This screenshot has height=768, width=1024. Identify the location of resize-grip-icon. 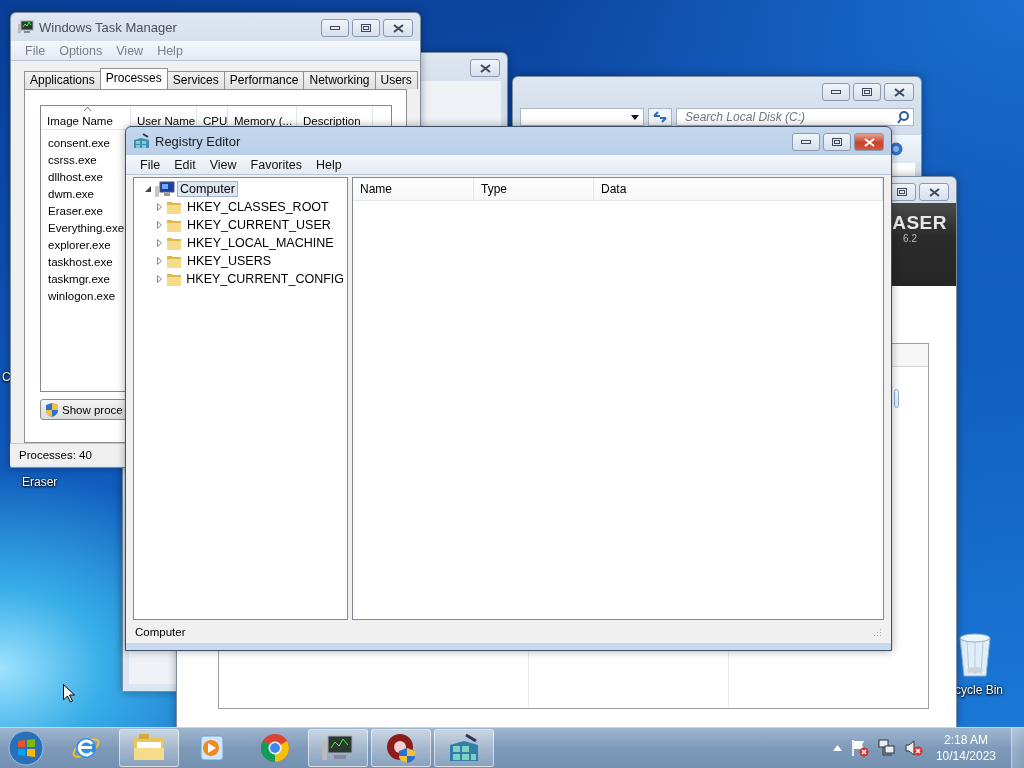
(877, 632).